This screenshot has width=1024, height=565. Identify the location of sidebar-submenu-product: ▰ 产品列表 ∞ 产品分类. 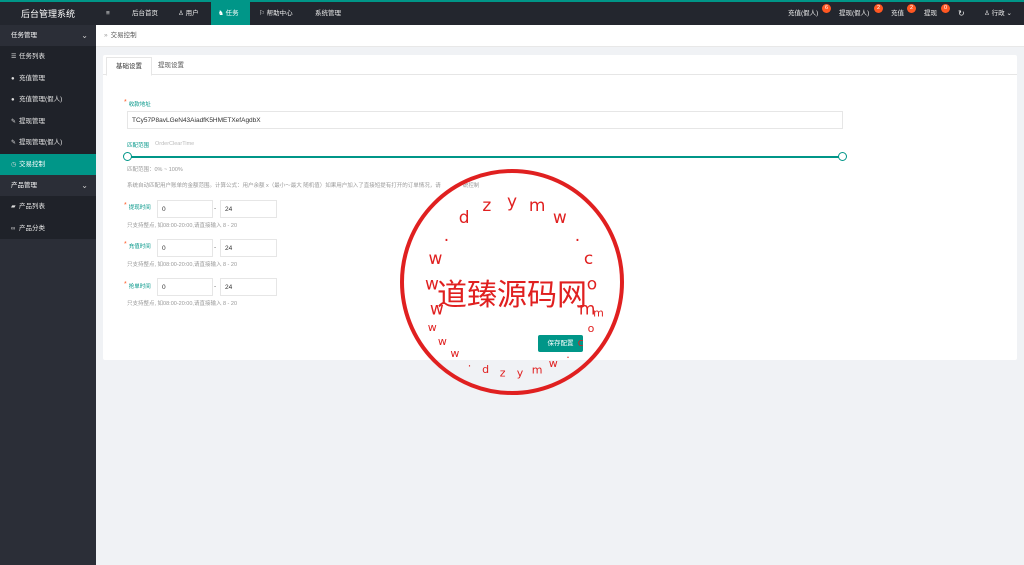
(48, 217).